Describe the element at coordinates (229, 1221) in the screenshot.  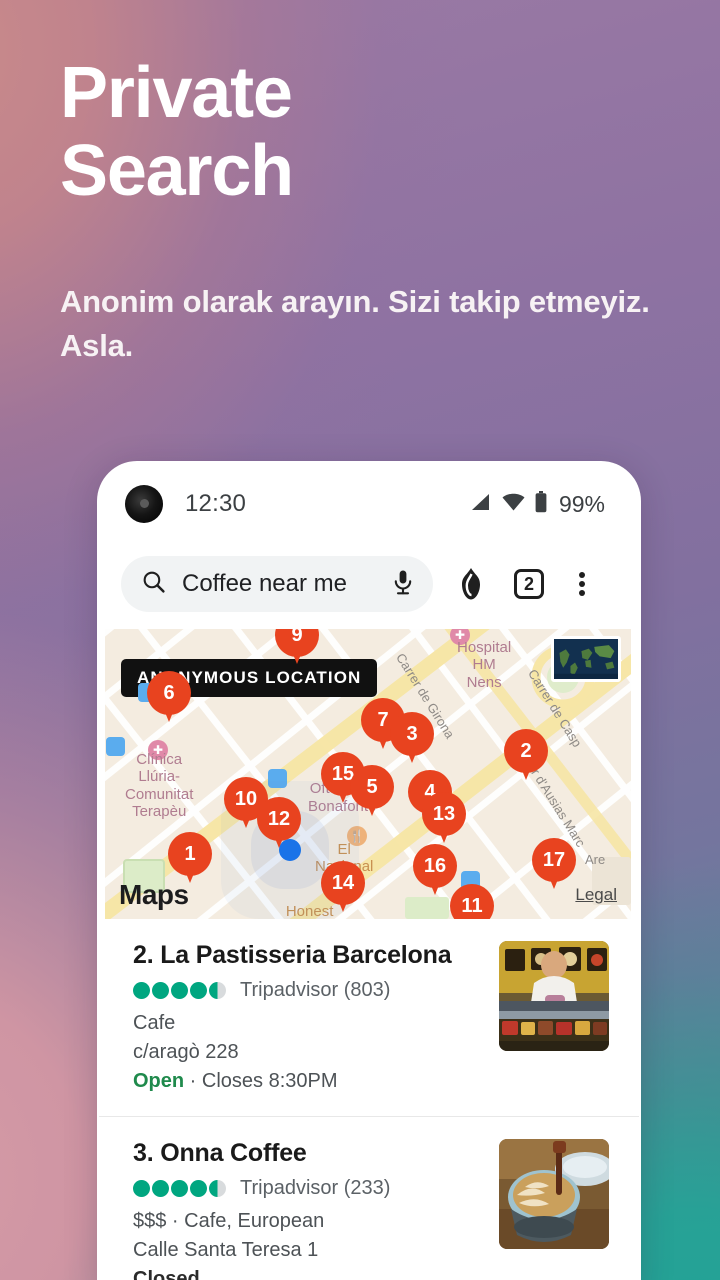
I see `result-category: $$$ · Cafe, European` at that location.